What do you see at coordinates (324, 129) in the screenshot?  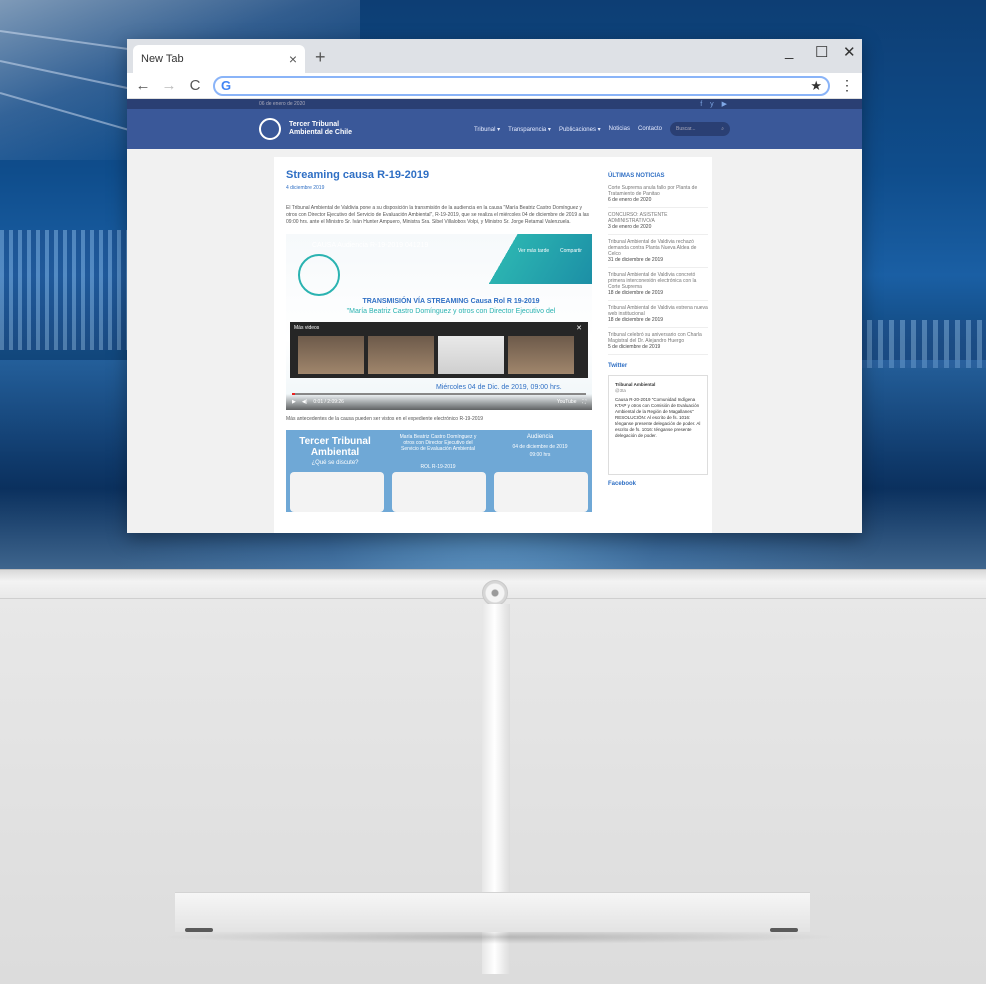 I see `site-logo-text: Tercer Tribunal Ambiental de Chile` at bounding box center [324, 129].